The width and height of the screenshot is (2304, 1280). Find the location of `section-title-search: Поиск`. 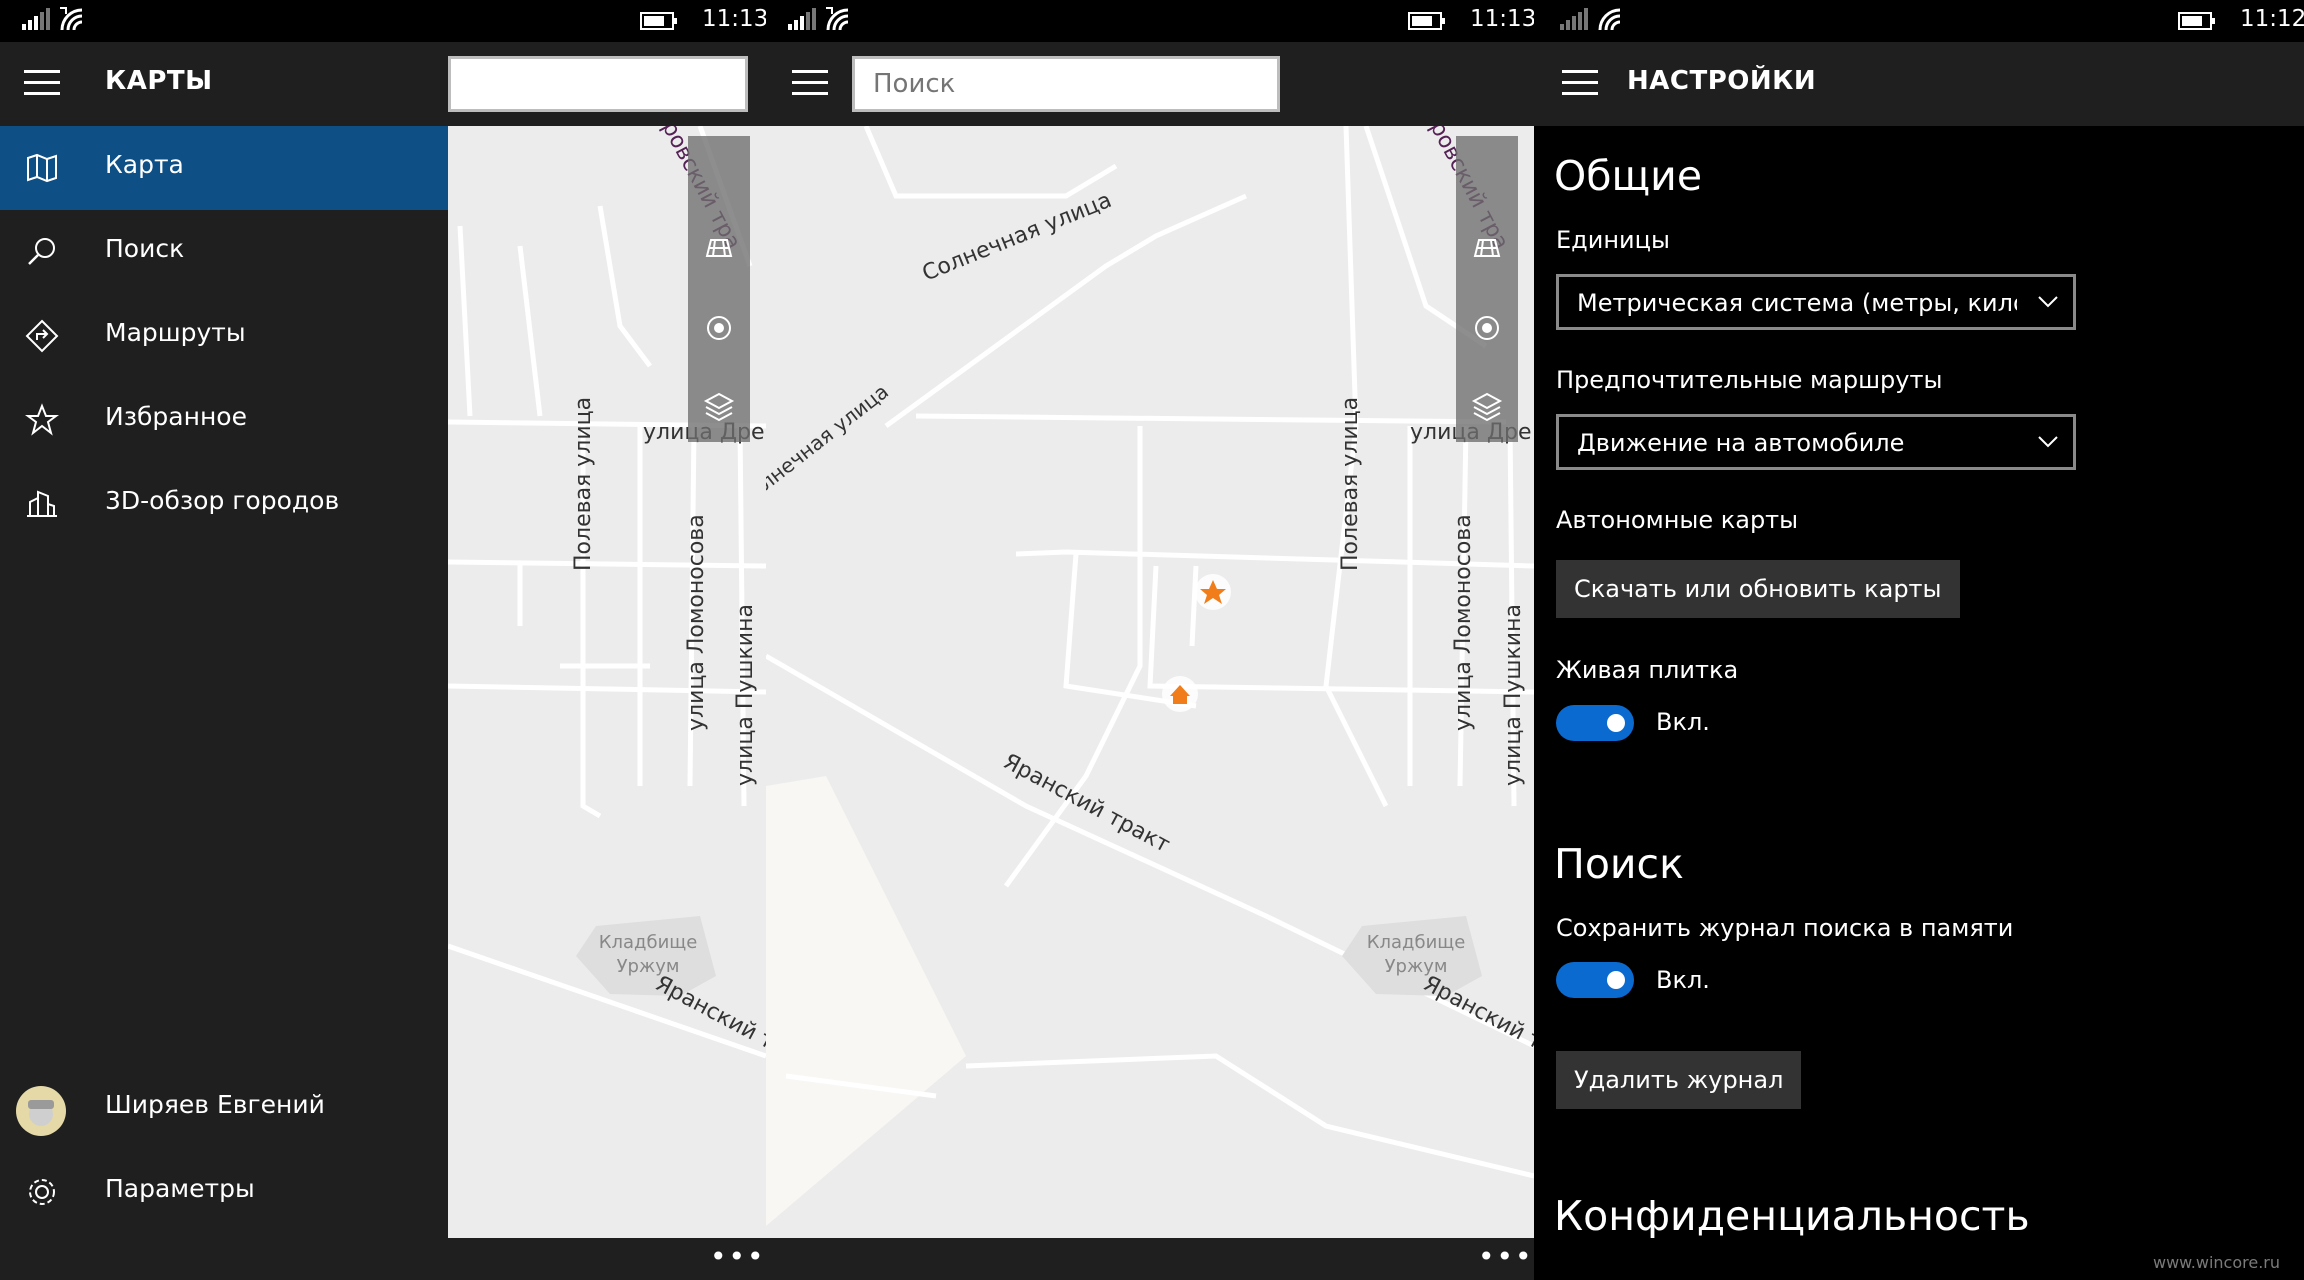

section-title-search: Поиск is located at coordinates (1619, 864).